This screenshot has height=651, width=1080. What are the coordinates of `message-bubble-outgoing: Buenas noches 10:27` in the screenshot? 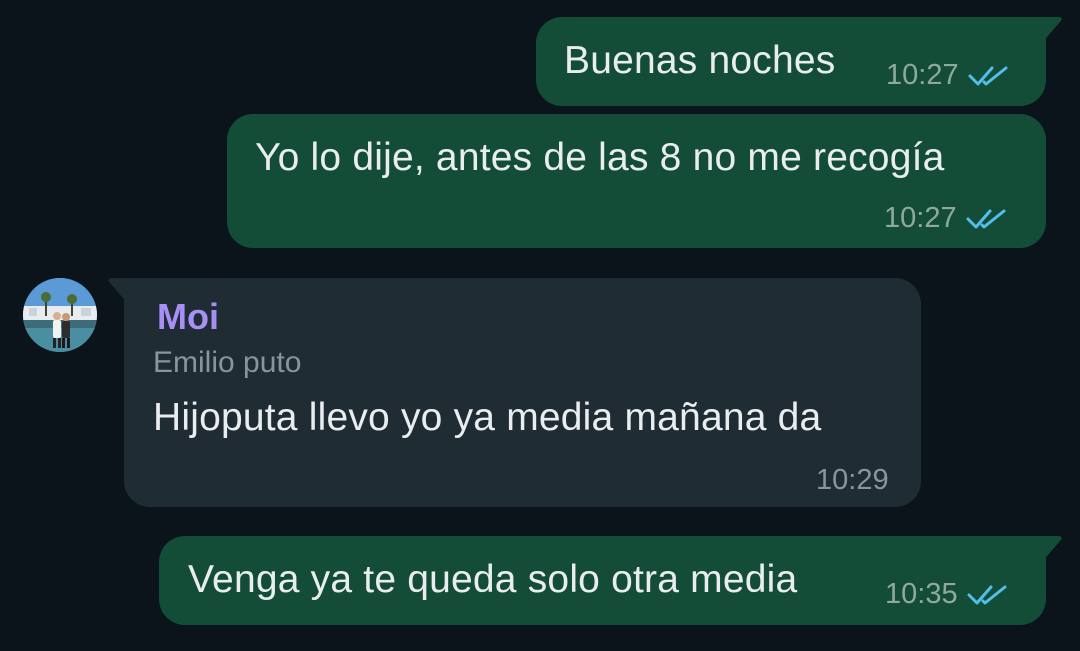 It's located at (799, 61).